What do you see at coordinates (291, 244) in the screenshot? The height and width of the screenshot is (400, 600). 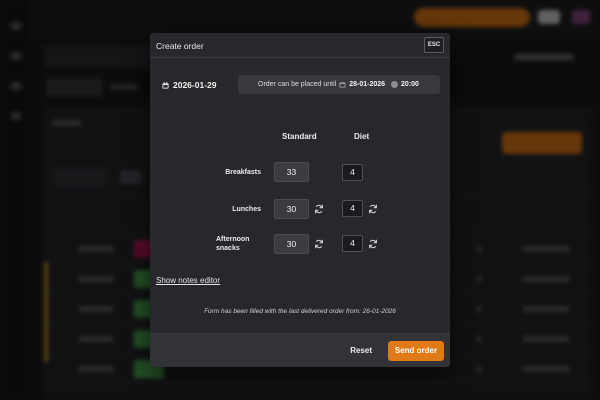 I see `snacks-standard-input: 30` at bounding box center [291, 244].